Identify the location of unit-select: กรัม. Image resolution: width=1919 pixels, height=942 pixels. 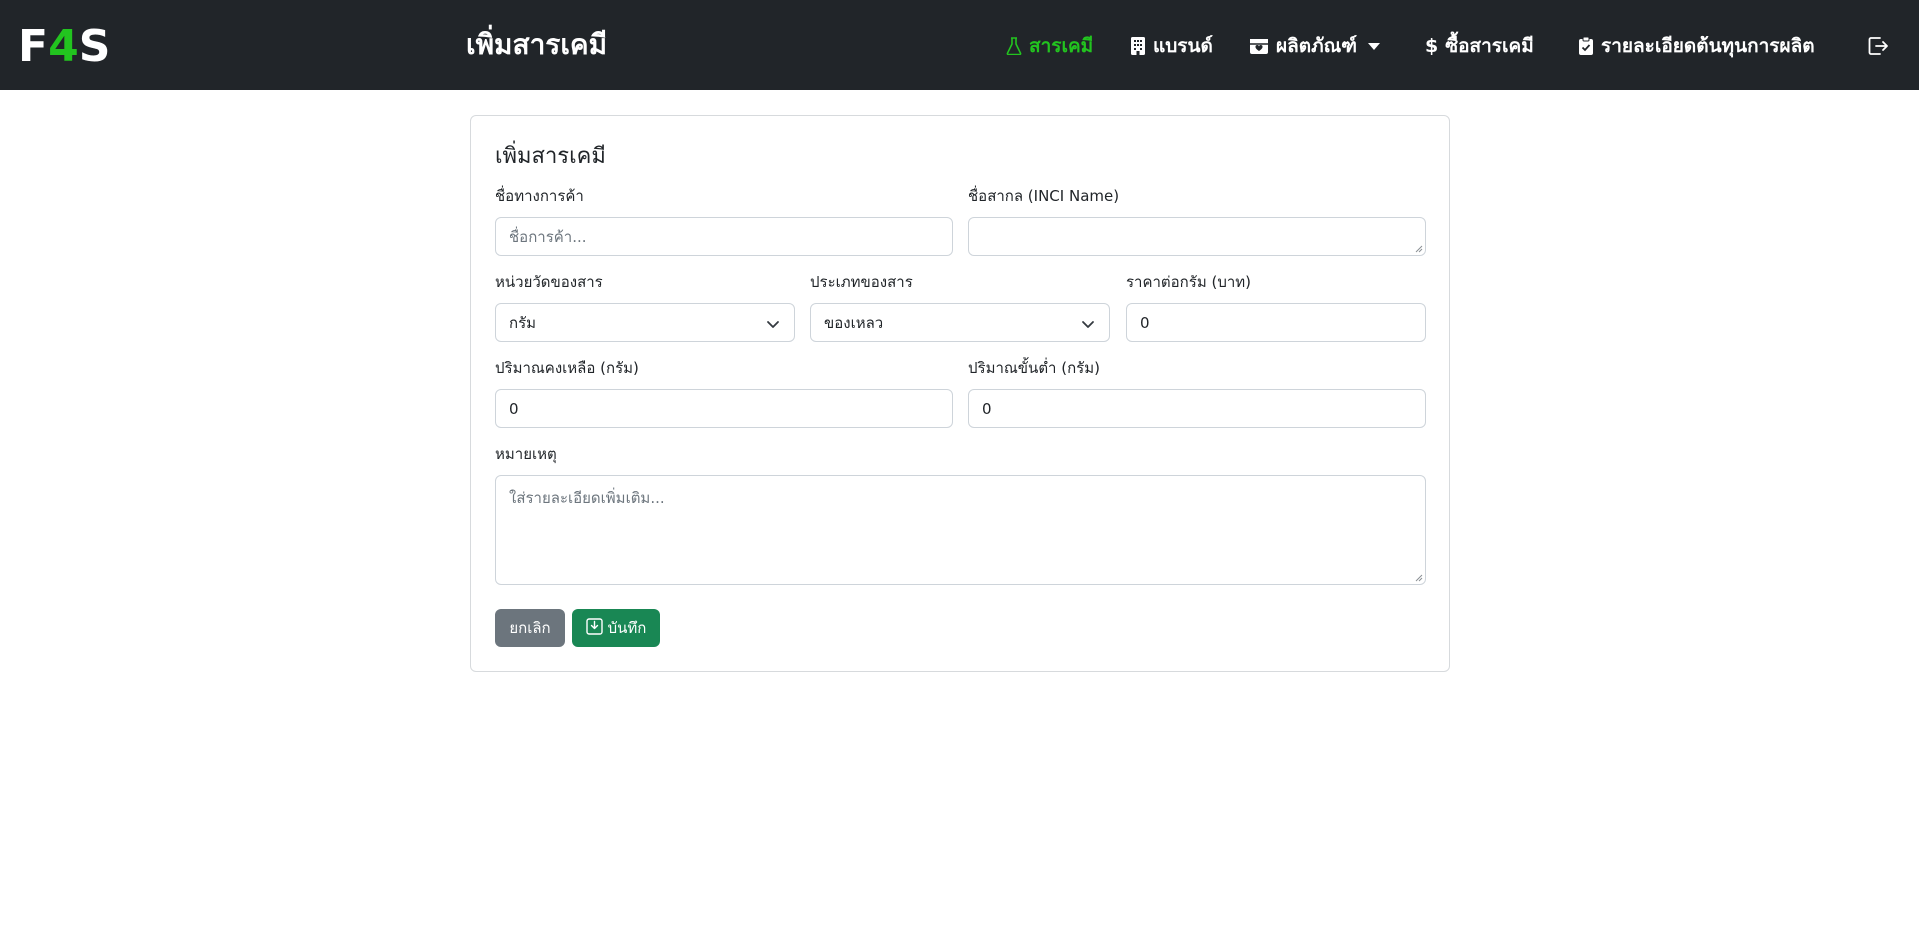
(645, 322).